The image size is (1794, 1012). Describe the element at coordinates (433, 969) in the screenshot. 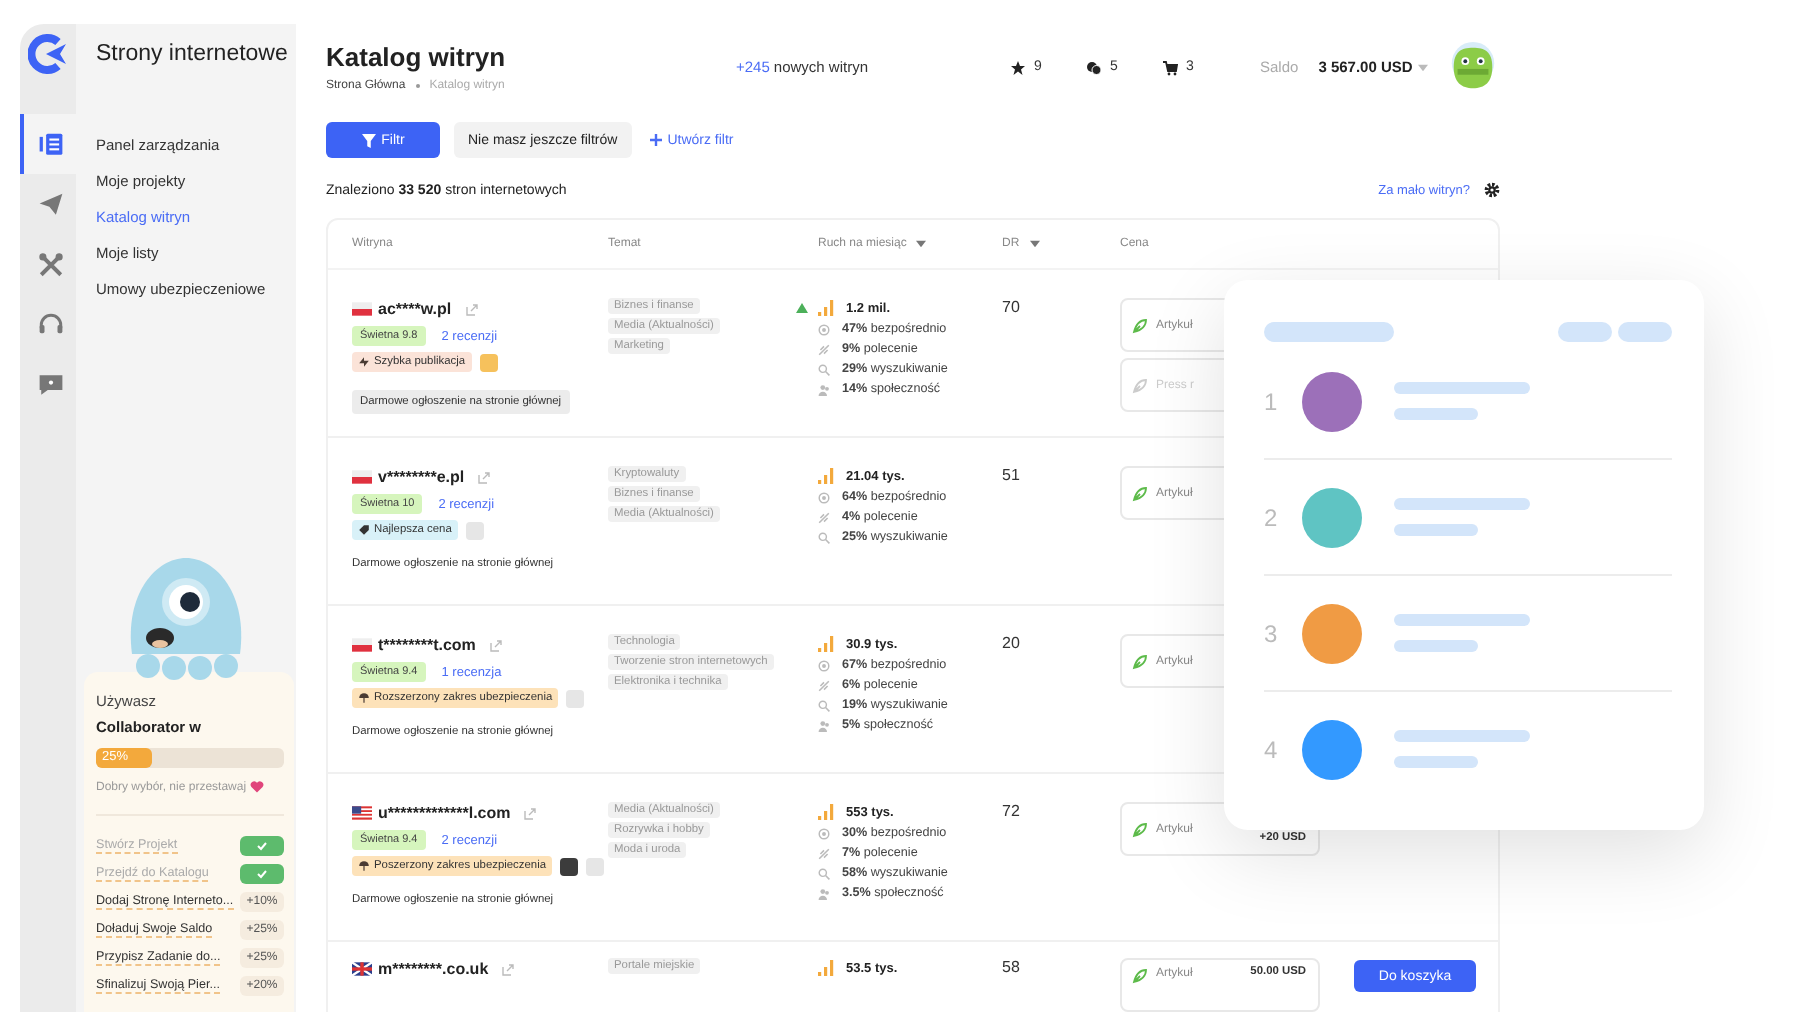

I see `site-domain: m********.co.uk` at that location.